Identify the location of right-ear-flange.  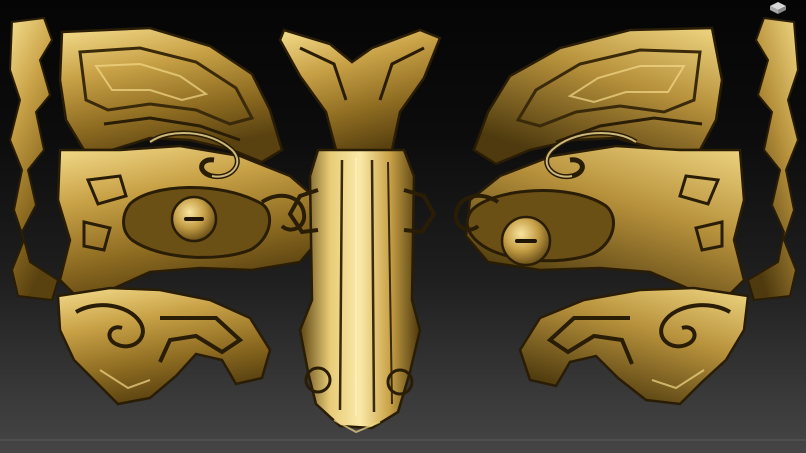
(773, 159).